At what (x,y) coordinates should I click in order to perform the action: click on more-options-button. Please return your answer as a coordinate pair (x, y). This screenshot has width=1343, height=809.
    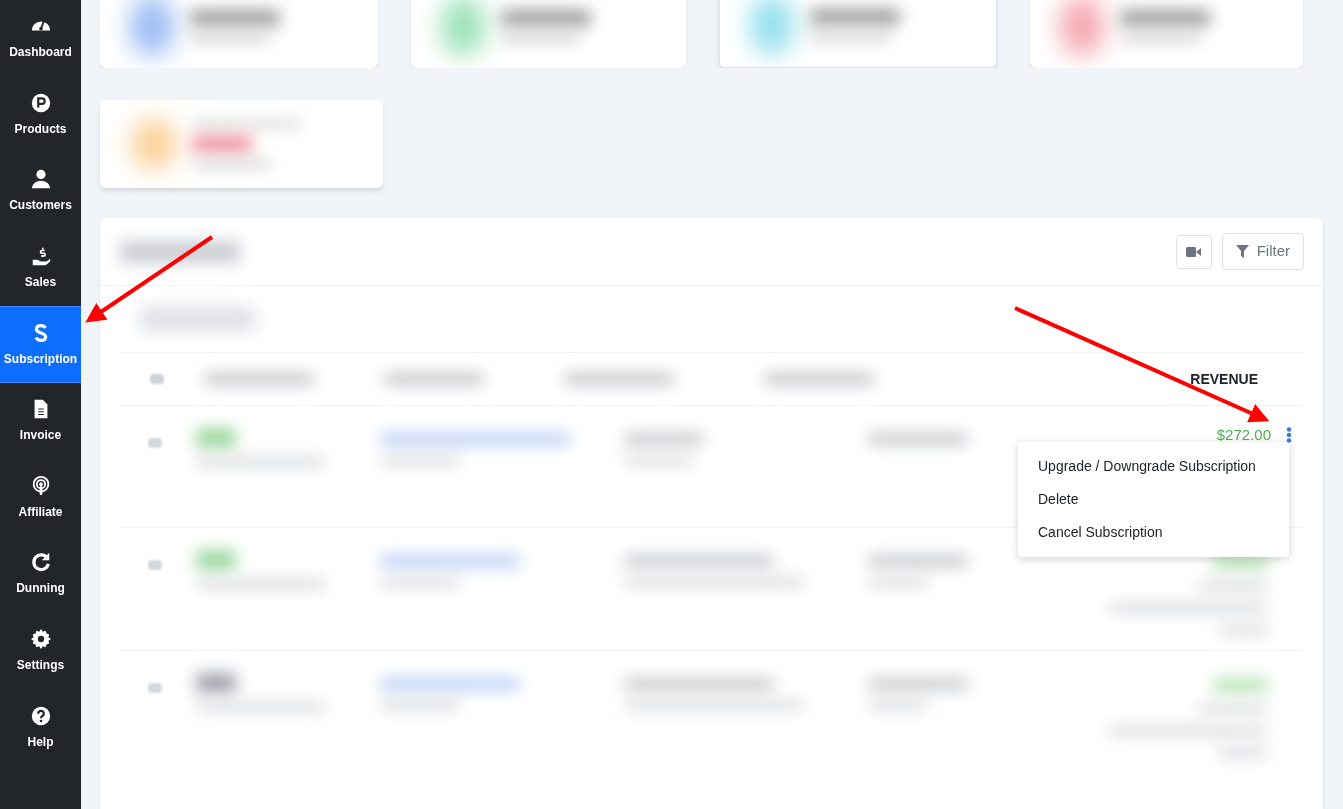
    Looking at the image, I should click on (1289, 435).